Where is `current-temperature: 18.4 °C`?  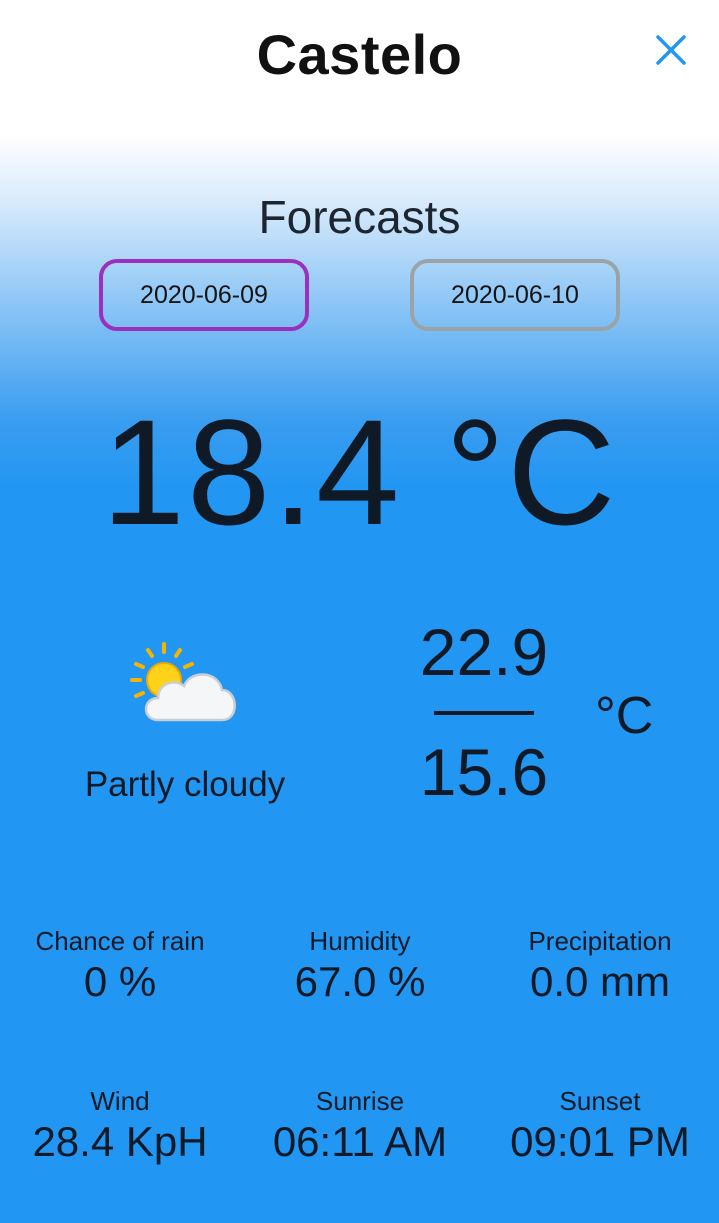 current-temperature: 18.4 °C is located at coordinates (359, 472).